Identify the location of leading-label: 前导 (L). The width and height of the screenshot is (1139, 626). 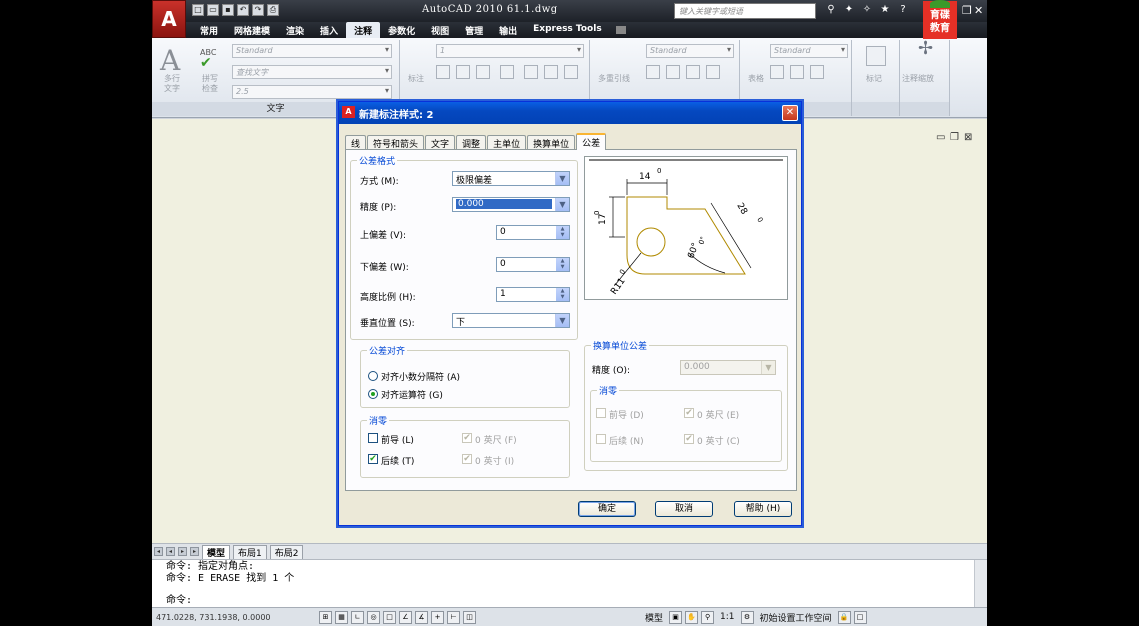
(397, 439).